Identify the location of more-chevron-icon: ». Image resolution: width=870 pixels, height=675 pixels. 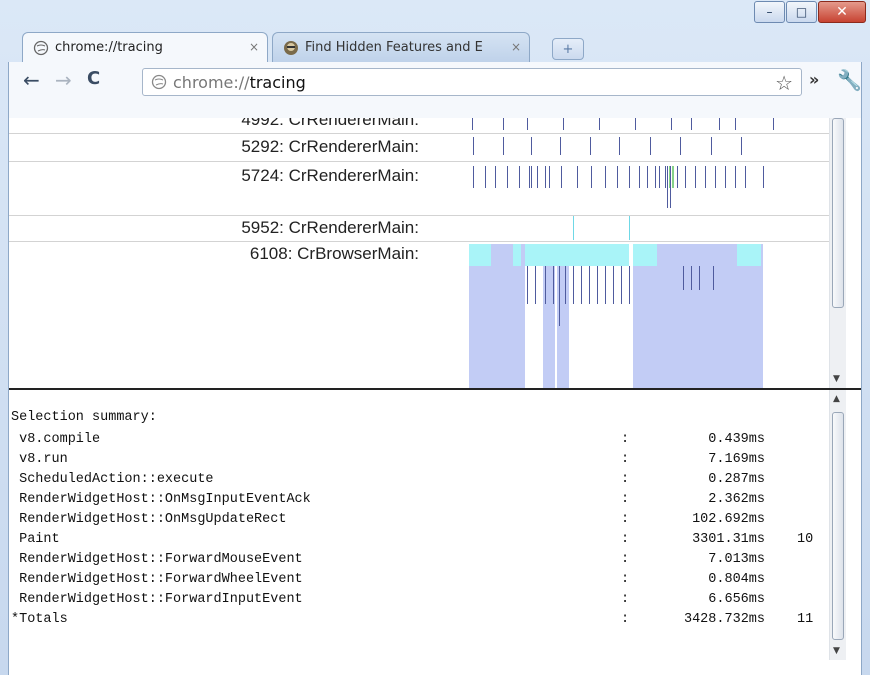
(814, 79).